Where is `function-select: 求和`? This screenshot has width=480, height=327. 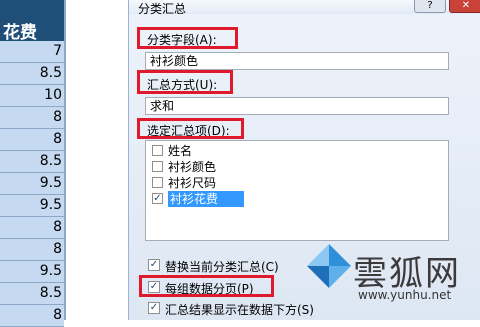
function-select: 求和 is located at coordinates (297, 106).